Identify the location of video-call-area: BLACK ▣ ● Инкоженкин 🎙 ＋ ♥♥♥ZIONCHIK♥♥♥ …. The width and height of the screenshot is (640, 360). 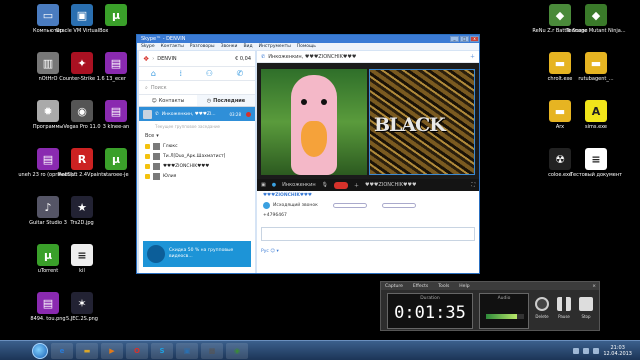
(368, 127).